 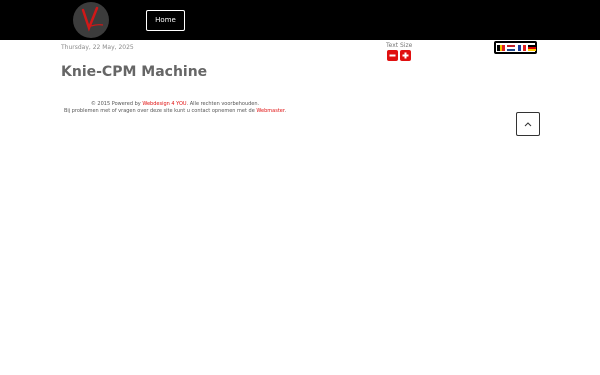 I want to click on footer-rights-text: . Alle rechten voorbehouden., so click(x=223, y=104).